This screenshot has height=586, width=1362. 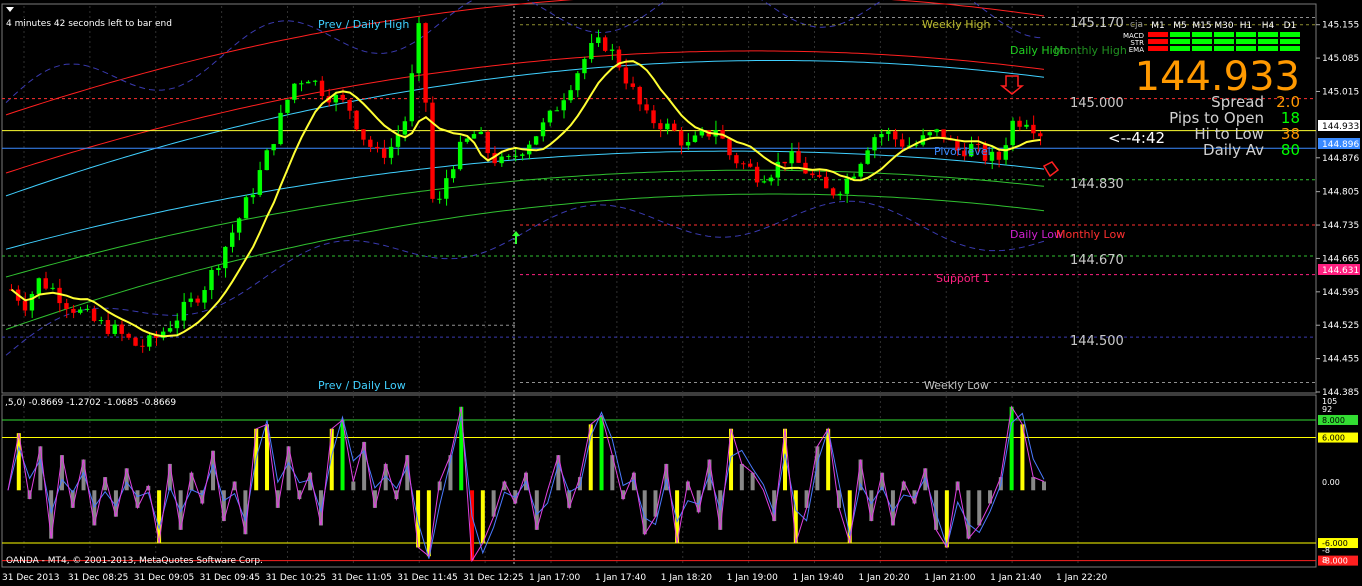 I want to click on price-tick-label: 144.595, so click(x=1340, y=293).